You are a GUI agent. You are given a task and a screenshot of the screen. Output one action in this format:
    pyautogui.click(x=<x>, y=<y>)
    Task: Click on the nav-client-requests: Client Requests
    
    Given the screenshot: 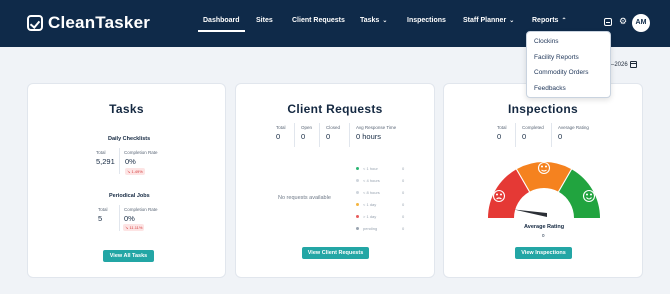 What is the action you would take?
    pyautogui.click(x=318, y=20)
    